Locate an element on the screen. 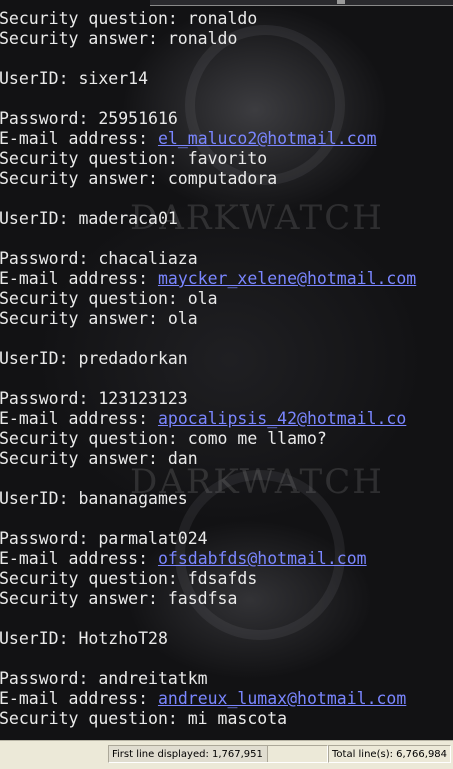  first-line-status: First line displayed: 1,767,951 is located at coordinates (218, 754).